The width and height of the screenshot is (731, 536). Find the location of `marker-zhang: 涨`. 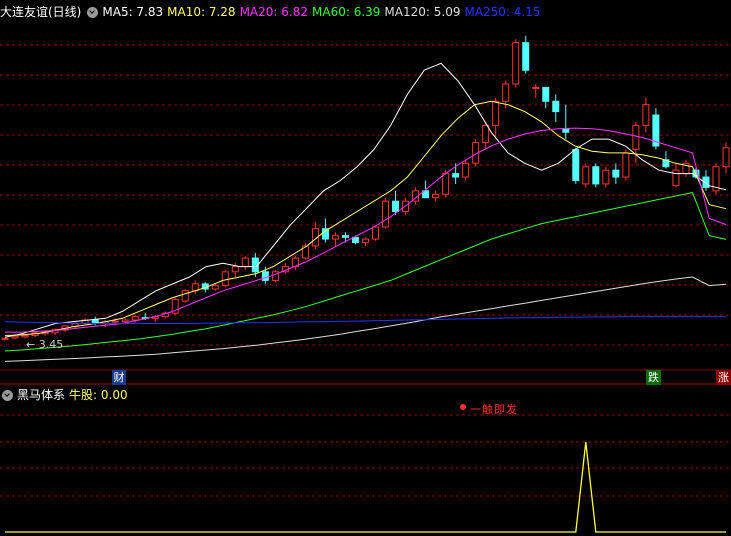

marker-zhang: 涨 is located at coordinates (723, 377).